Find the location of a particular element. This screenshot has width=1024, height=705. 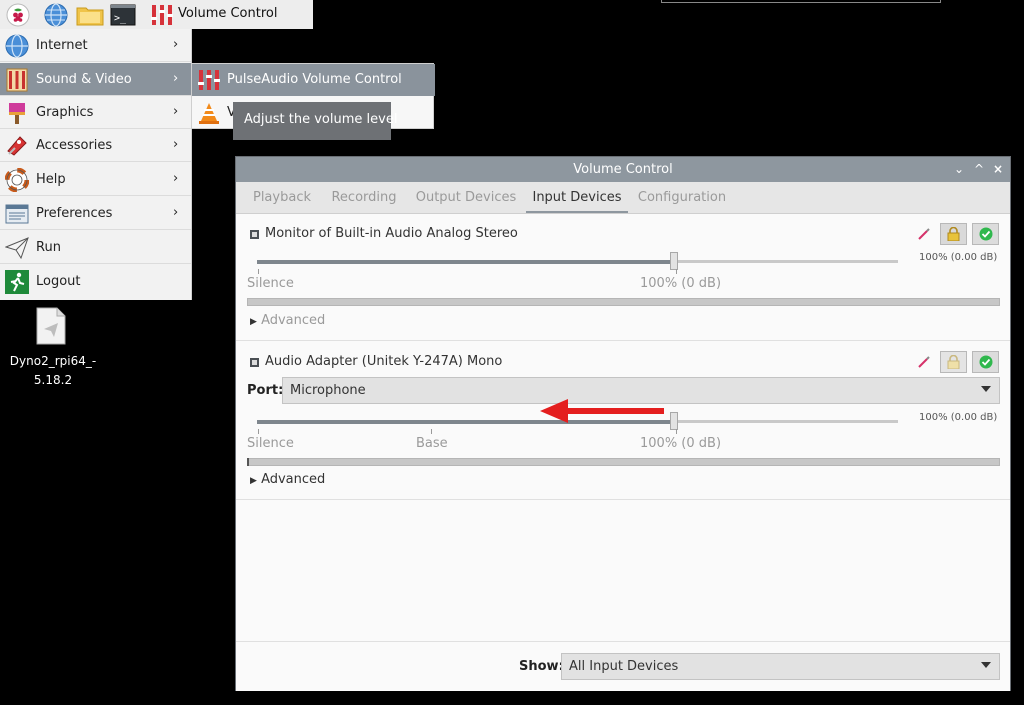

menu-item-accessories: Accessories › is located at coordinates (95, 145).